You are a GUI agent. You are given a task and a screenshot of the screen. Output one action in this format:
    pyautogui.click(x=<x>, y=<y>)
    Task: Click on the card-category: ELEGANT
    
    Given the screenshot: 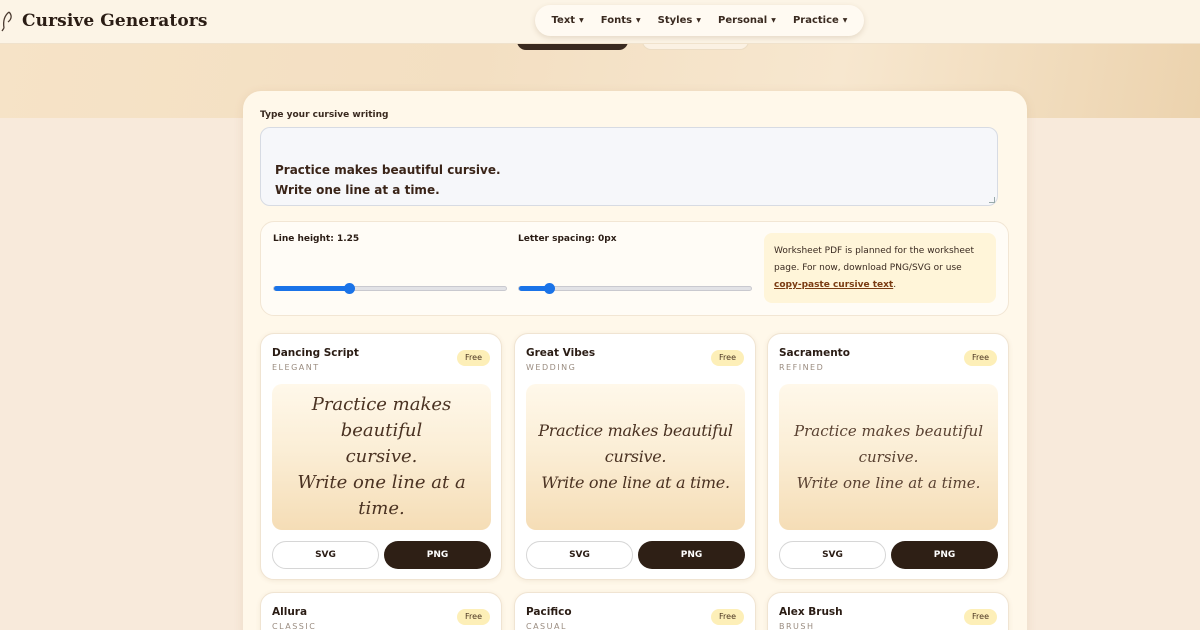 What is the action you would take?
    pyautogui.click(x=296, y=367)
    